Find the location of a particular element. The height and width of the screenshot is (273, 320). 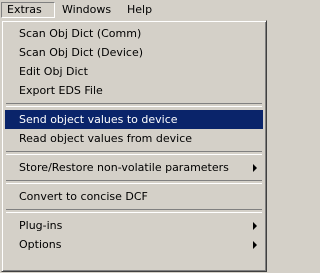

menu-windows: Windows is located at coordinates (88, 10).